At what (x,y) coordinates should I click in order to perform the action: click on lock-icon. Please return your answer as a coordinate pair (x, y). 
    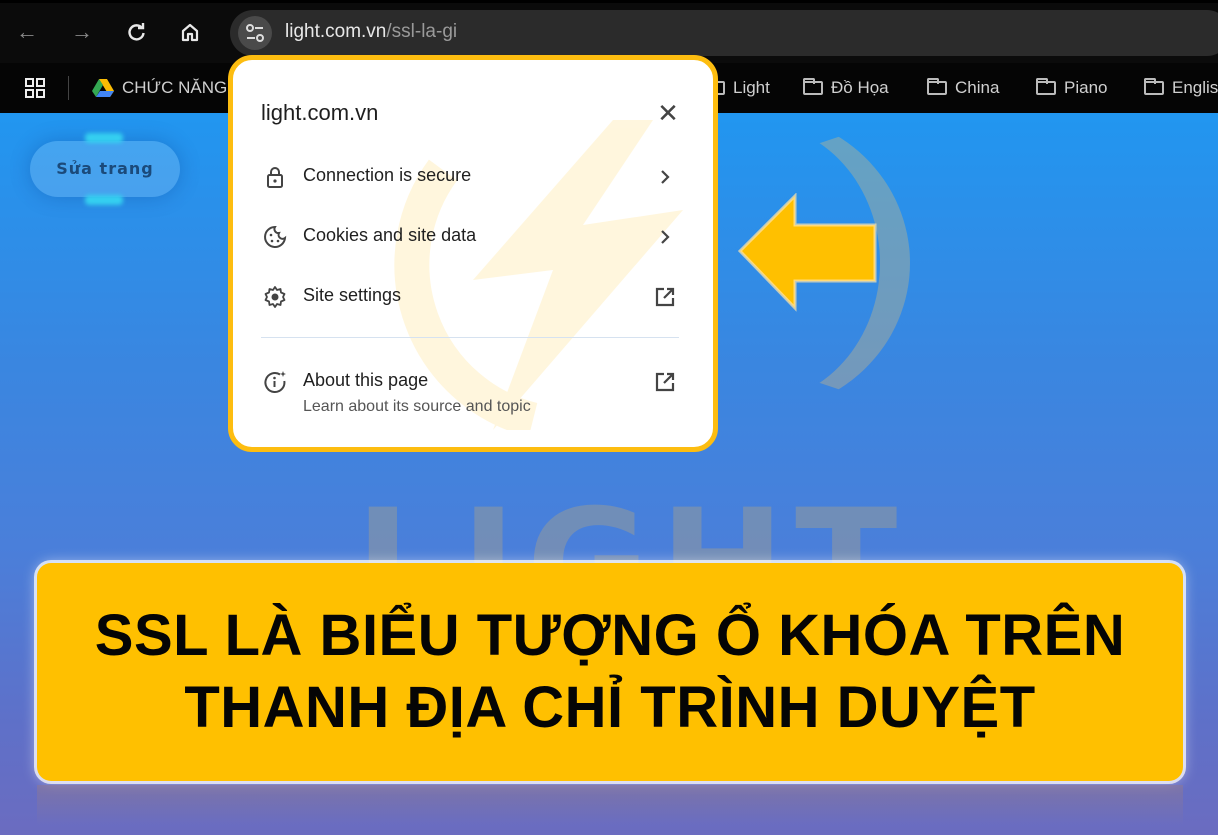
    Looking at the image, I should click on (275, 177).